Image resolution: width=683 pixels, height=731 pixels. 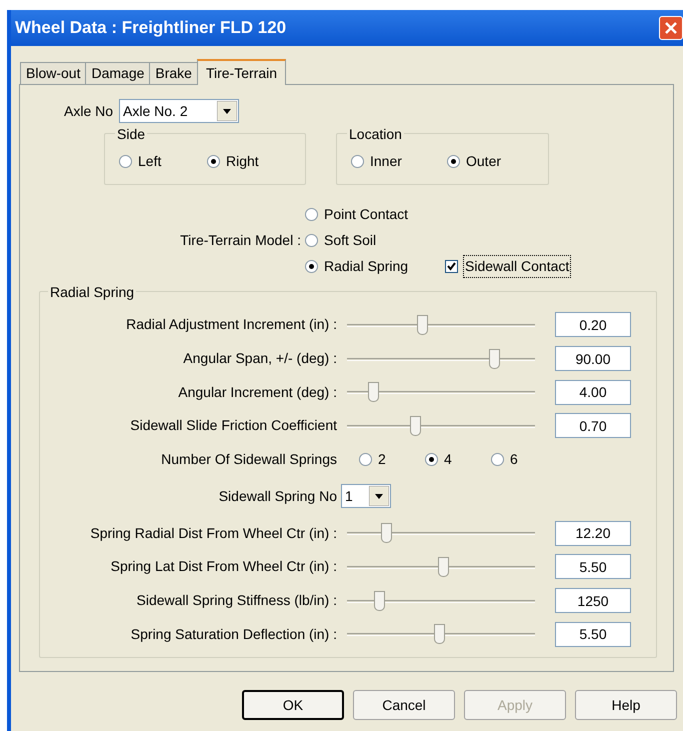 What do you see at coordinates (277, 496) in the screenshot?
I see `field-label: Sidewall Spring No` at bounding box center [277, 496].